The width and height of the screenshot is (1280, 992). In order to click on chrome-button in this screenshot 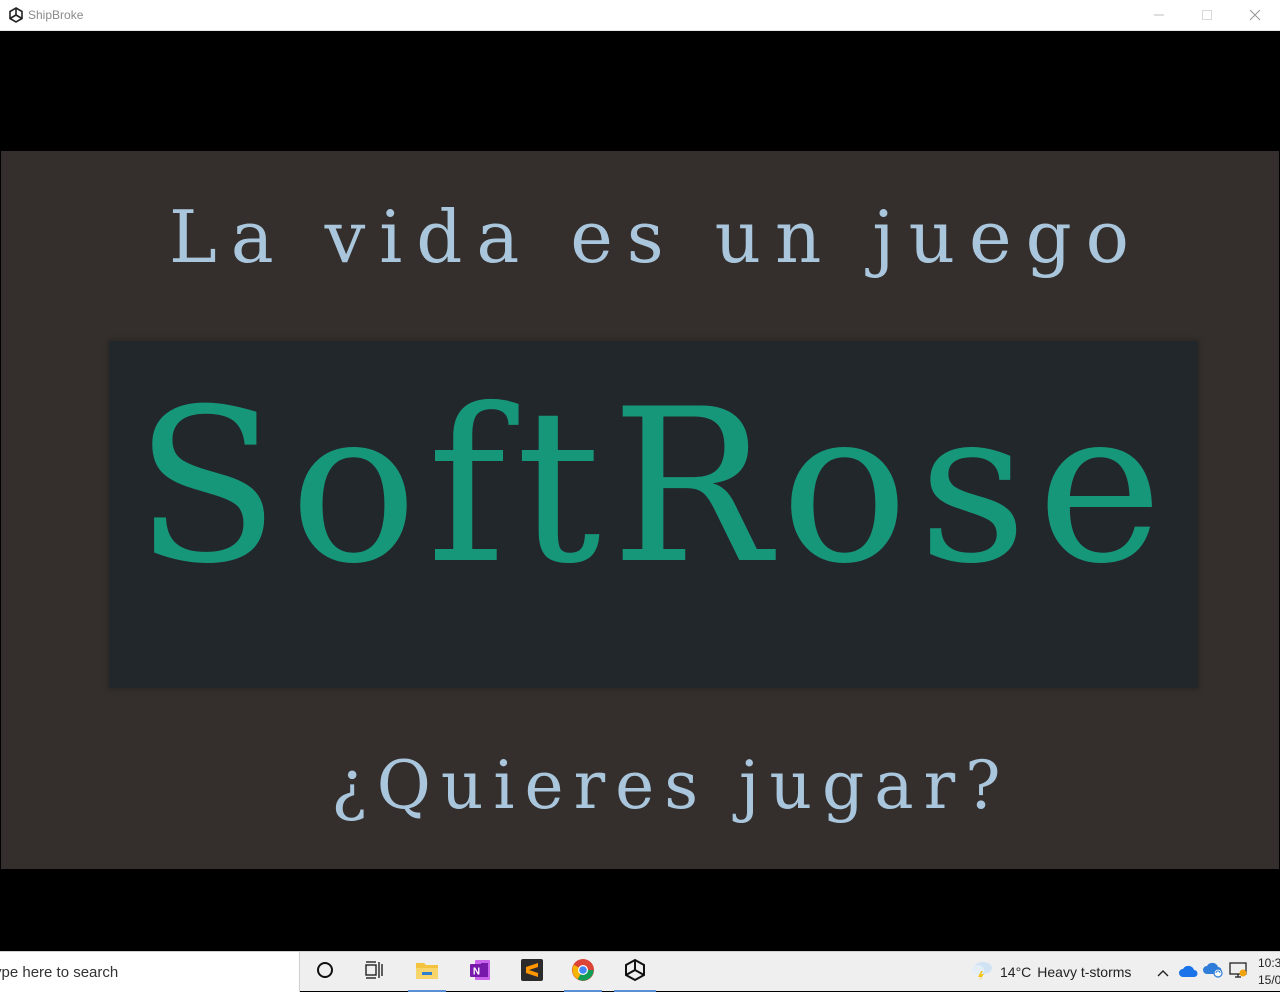, I will do `click(583, 974)`.